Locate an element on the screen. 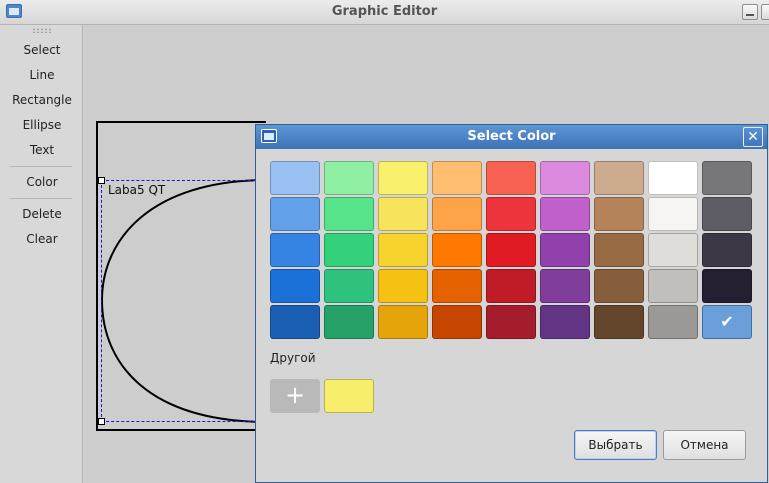 Image resolution: width=769 pixels, height=483 pixels. close-icon: ✕ is located at coordinates (753, 137).